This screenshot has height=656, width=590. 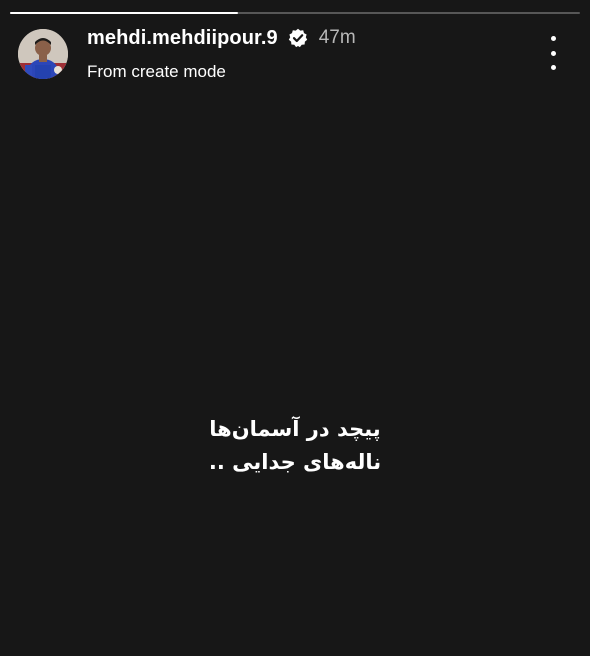 I want to click on story-progress-fill, so click(x=124, y=13).